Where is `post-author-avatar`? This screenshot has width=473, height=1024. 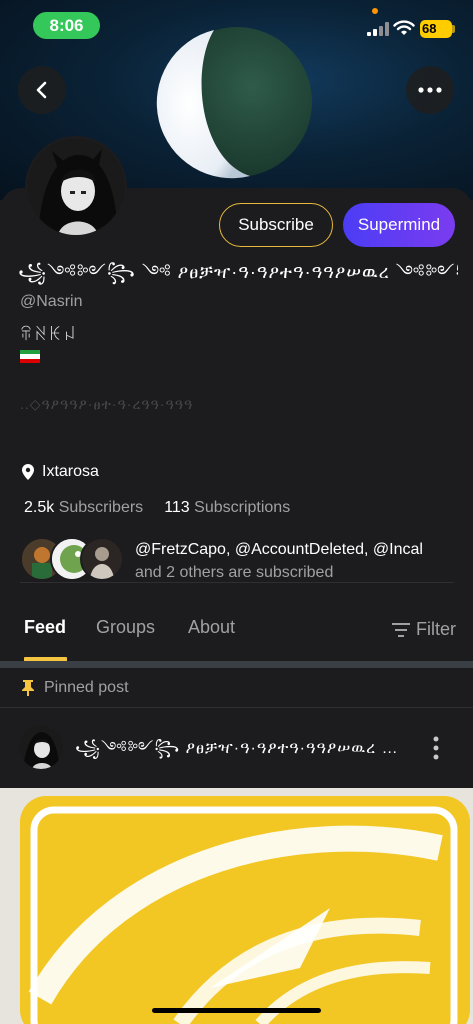 post-author-avatar is located at coordinates (41, 747).